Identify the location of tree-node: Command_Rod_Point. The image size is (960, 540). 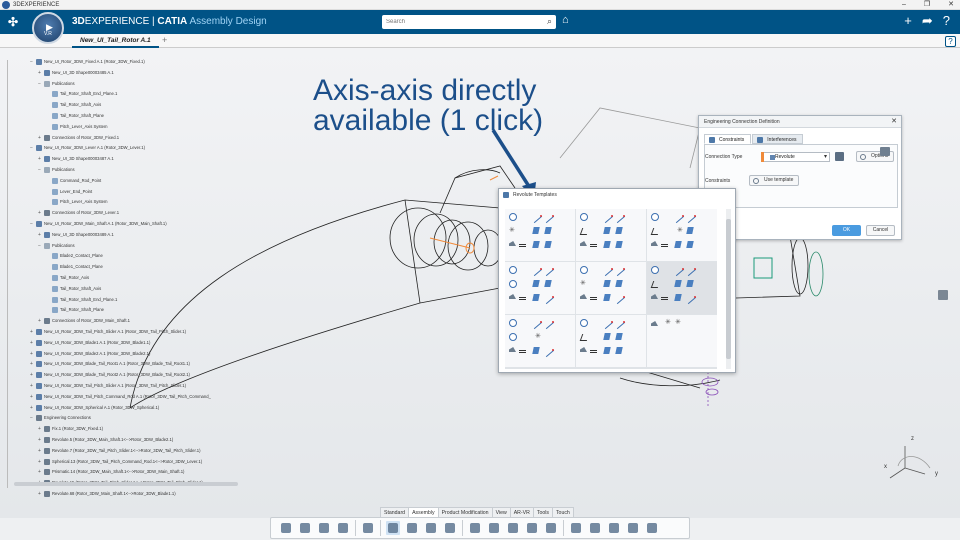
(73, 181).